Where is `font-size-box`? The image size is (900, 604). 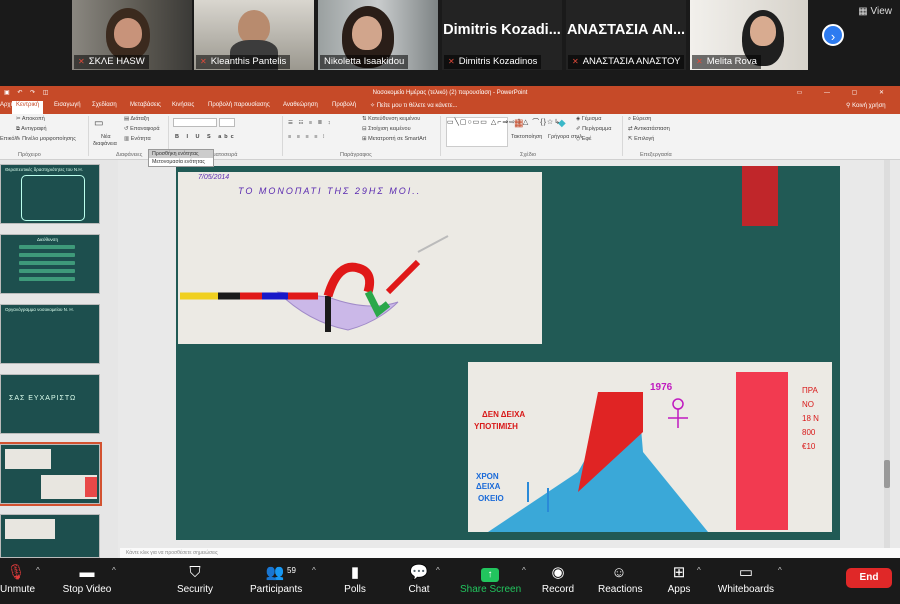 font-size-box is located at coordinates (227, 122).